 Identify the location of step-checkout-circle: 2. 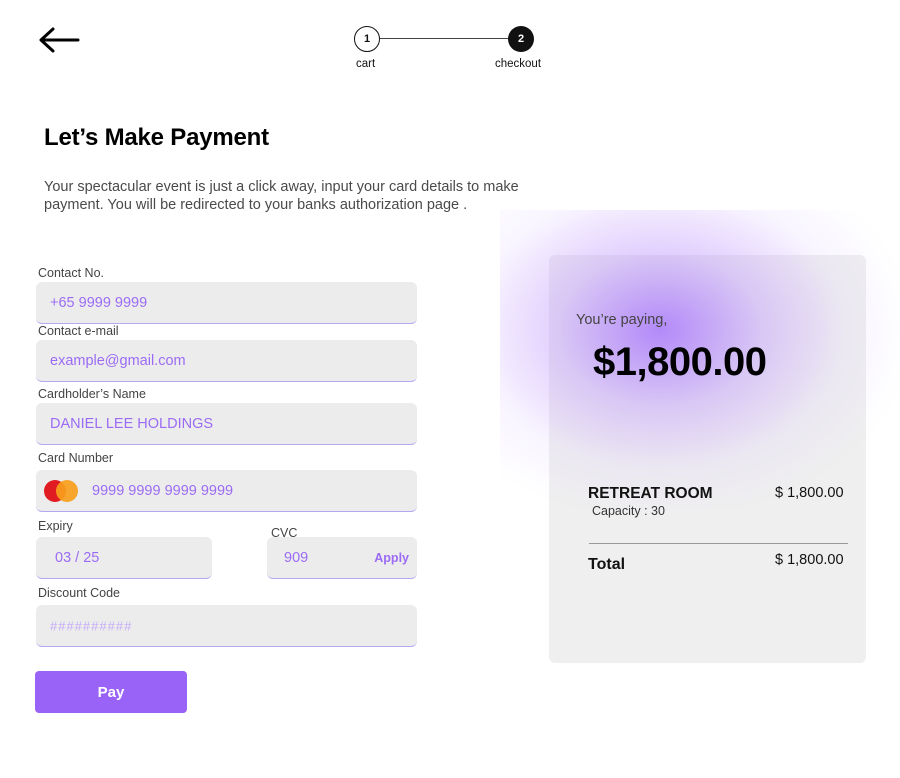
(521, 39).